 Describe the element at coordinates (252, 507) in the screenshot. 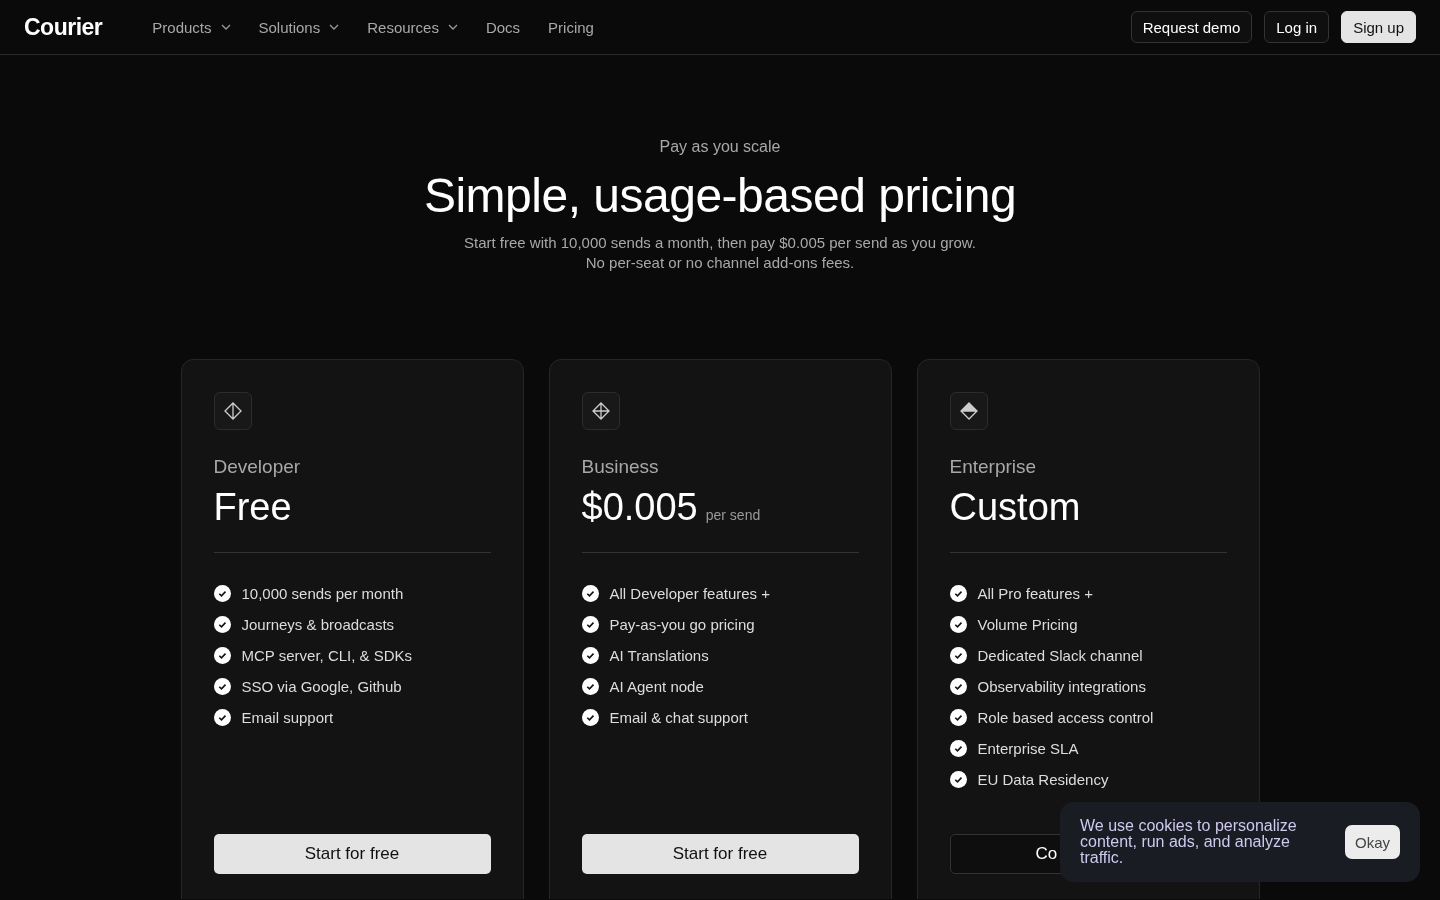

I see `plan-price: Free` at that location.